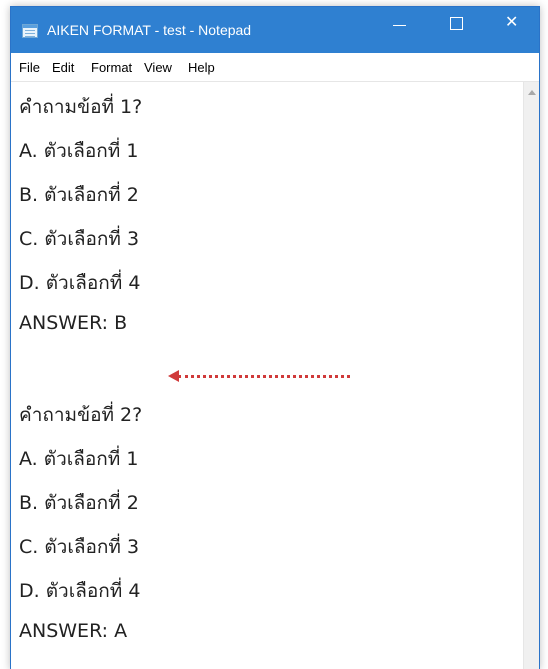 The height and width of the screenshot is (669, 548). I want to click on close-icon: ✕, so click(512, 21).